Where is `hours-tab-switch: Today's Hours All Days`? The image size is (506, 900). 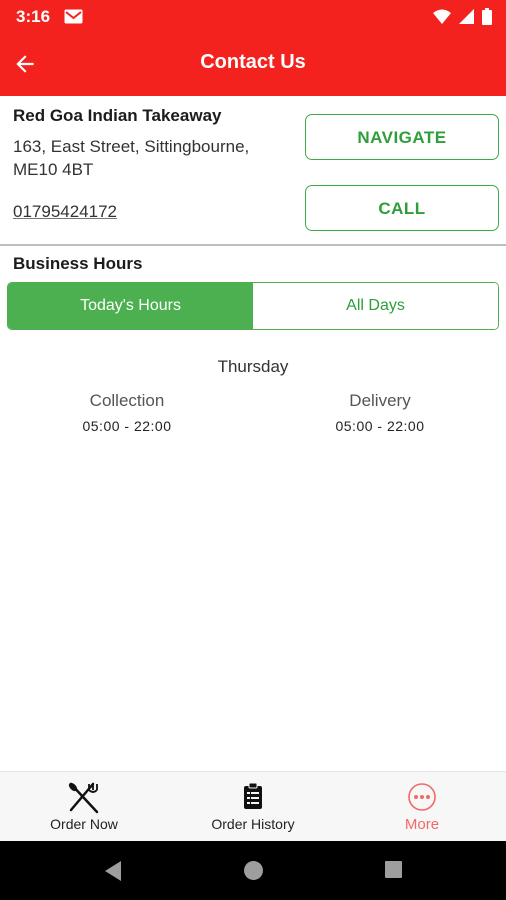
hours-tab-switch: Today's Hours All Days is located at coordinates (253, 306).